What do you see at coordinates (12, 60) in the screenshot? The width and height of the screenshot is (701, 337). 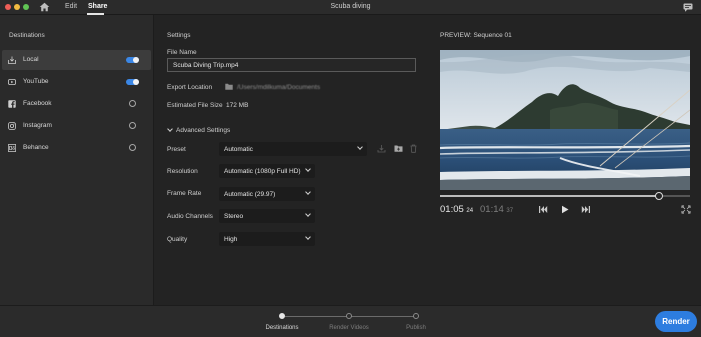 I see `local-drive-icon` at bounding box center [12, 60].